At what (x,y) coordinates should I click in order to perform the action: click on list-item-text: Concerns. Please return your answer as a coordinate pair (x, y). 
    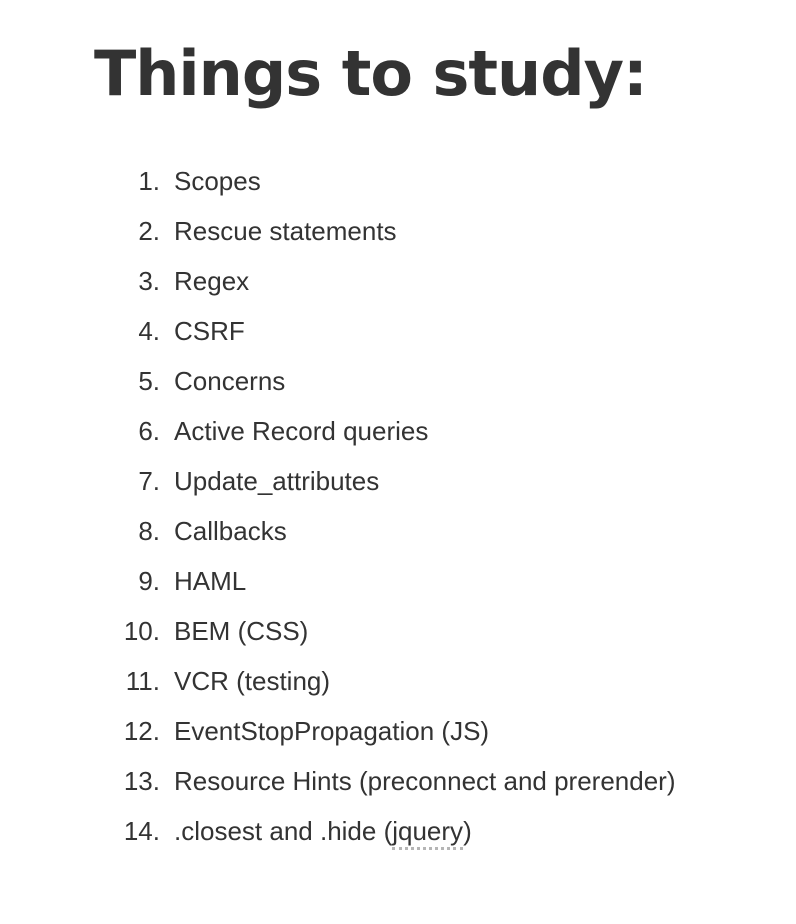
    Looking at the image, I should click on (230, 380).